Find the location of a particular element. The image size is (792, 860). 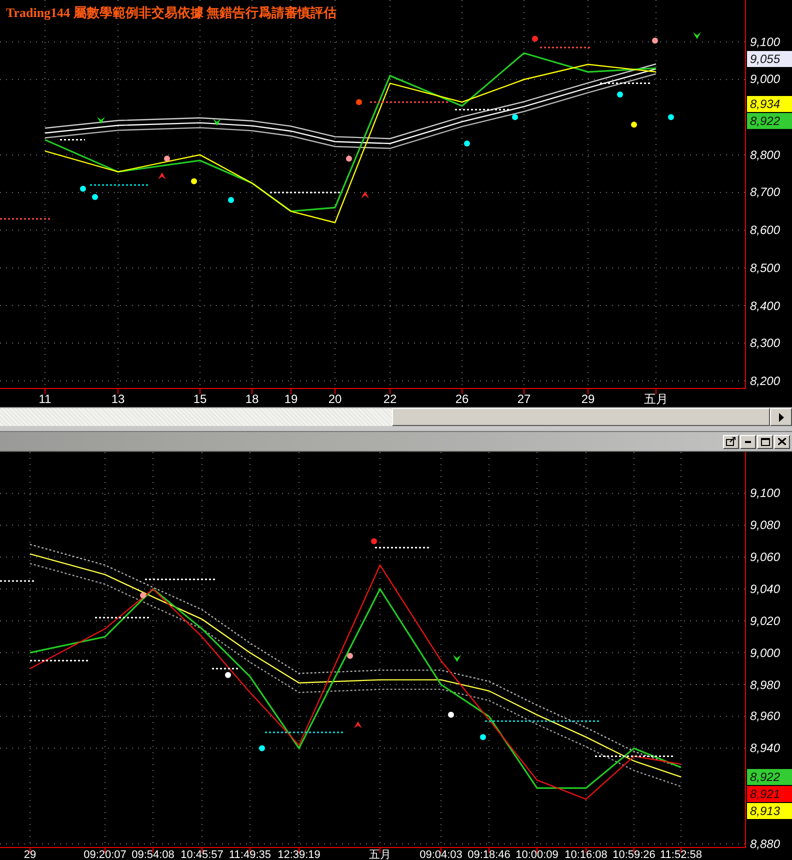

close-icon is located at coordinates (782, 441).